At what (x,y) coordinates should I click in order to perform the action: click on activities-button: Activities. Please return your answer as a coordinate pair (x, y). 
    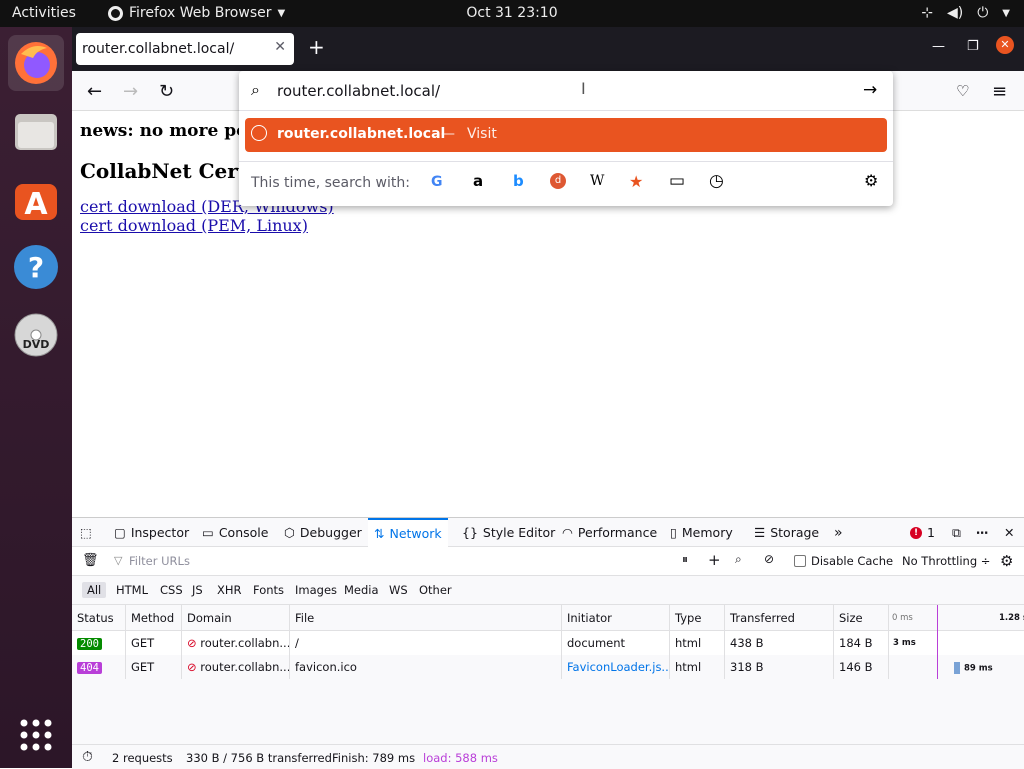
    Looking at the image, I should click on (44, 13).